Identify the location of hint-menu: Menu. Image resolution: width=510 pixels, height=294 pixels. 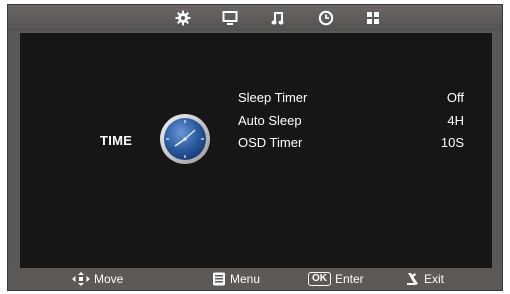
(236, 279).